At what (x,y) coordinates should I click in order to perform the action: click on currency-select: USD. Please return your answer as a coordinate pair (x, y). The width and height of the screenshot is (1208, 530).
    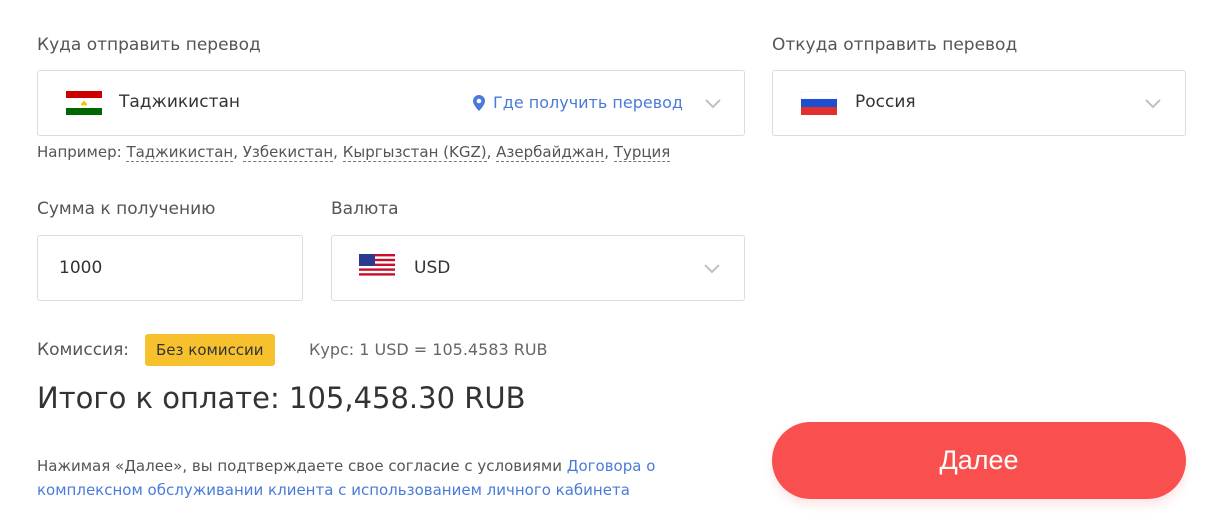
    Looking at the image, I should click on (538, 268).